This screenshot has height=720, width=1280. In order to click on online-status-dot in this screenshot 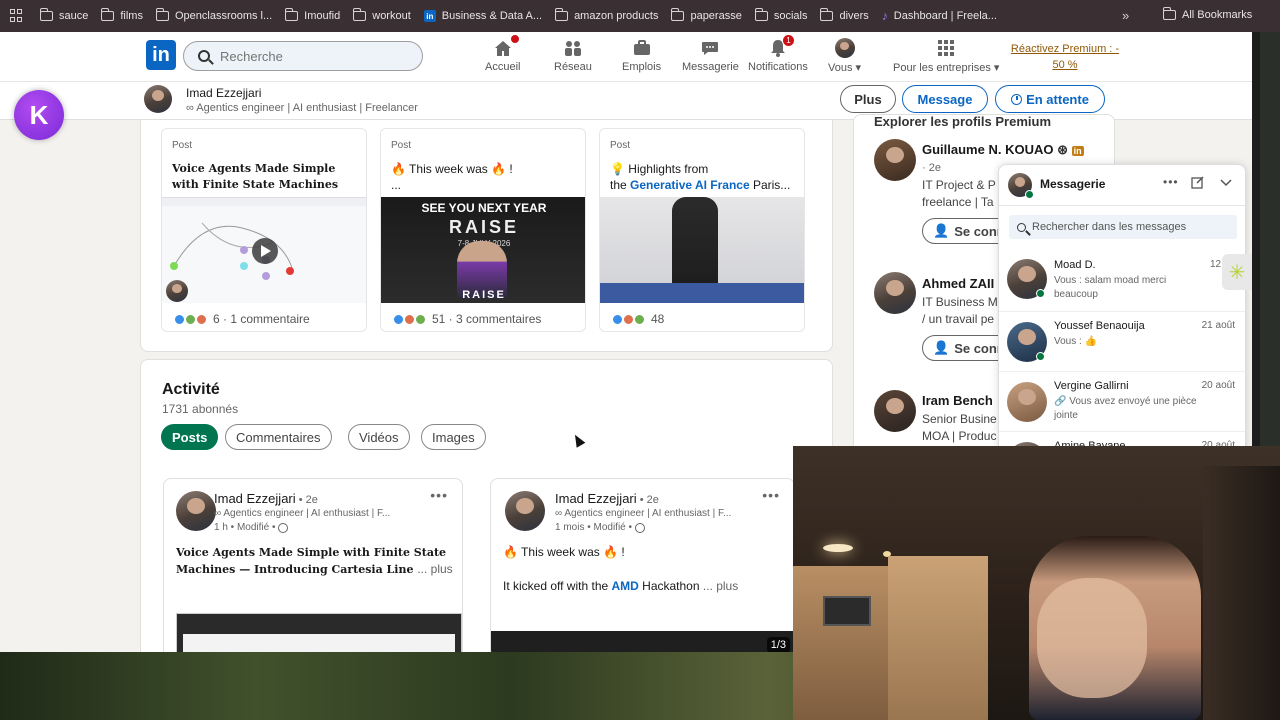, I will do `click(1029, 194)`.